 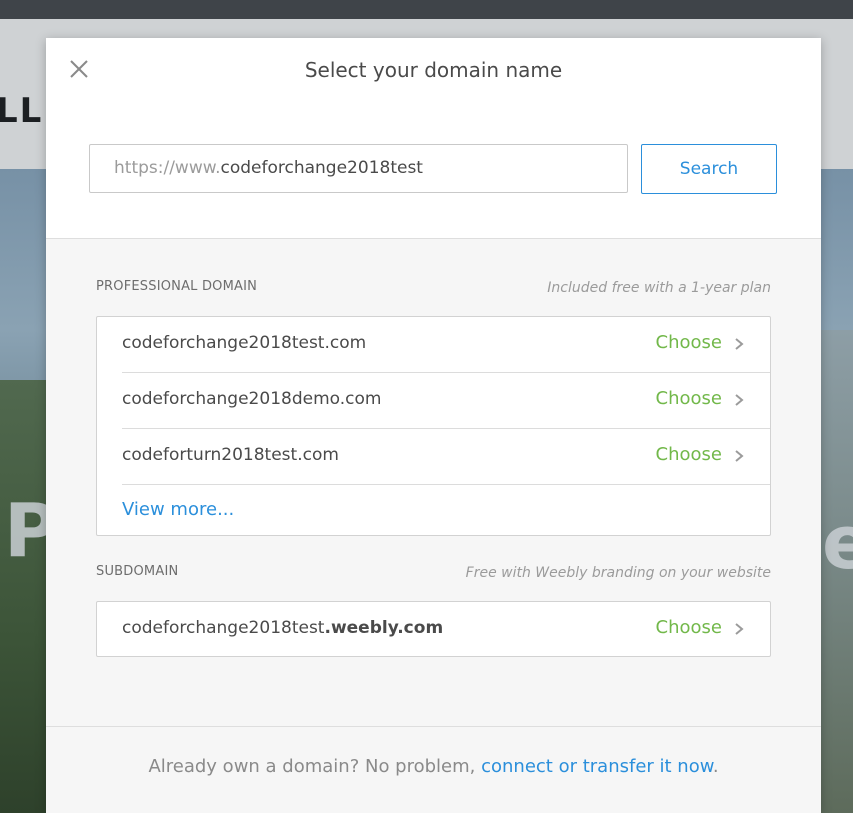 I want to click on background-header-text: LL, so click(x=22, y=111).